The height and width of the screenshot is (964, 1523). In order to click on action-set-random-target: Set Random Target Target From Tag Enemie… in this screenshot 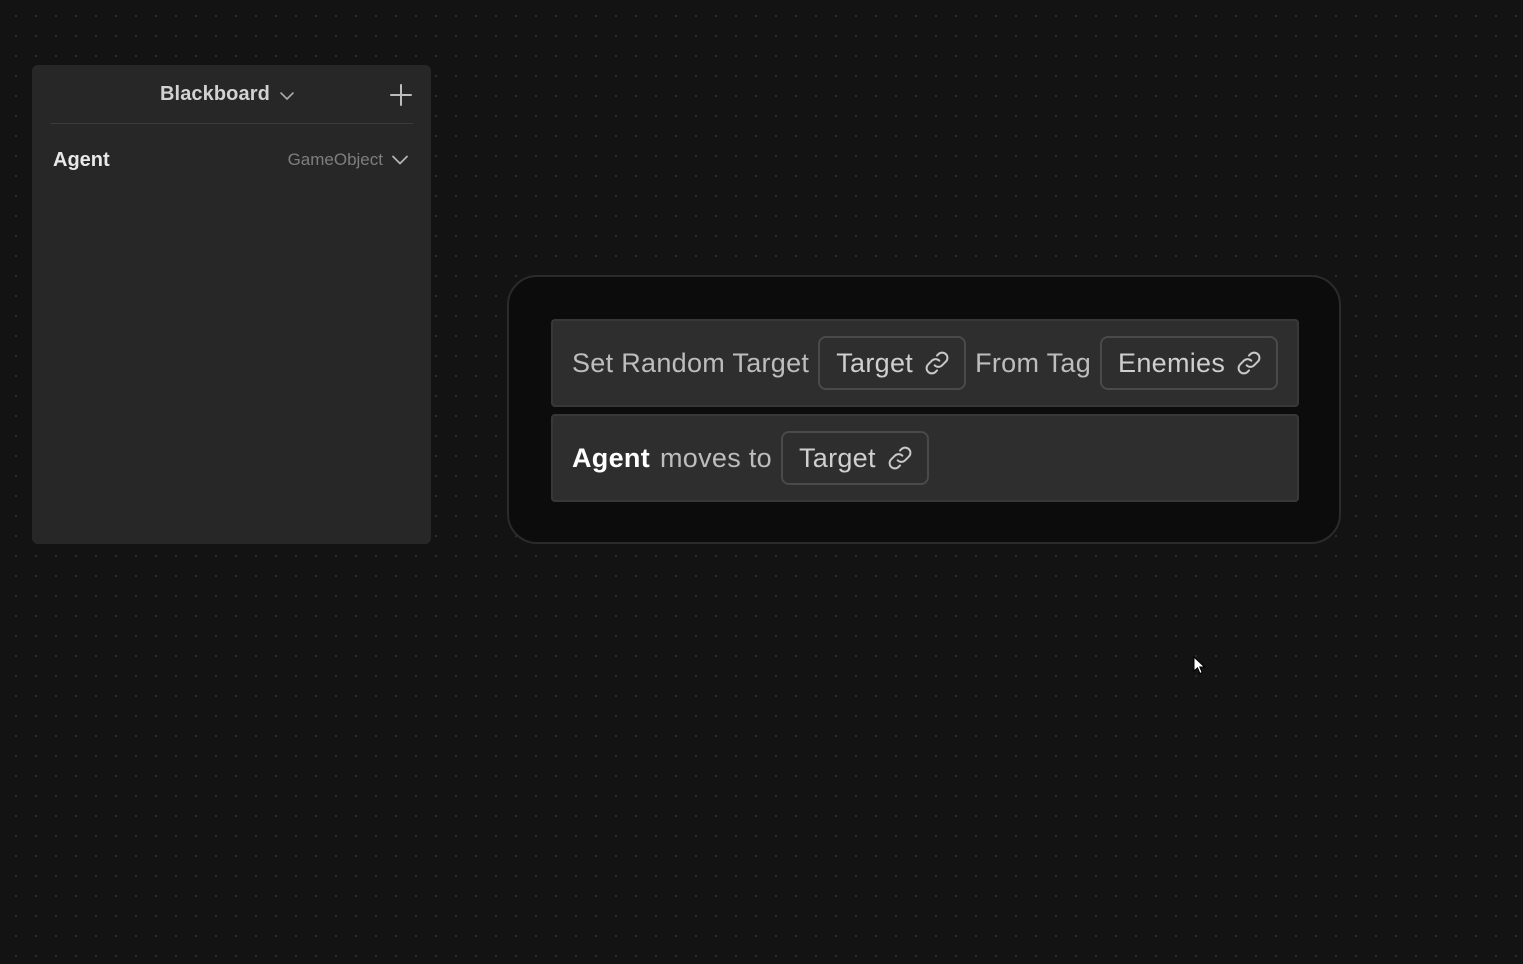, I will do `click(925, 363)`.